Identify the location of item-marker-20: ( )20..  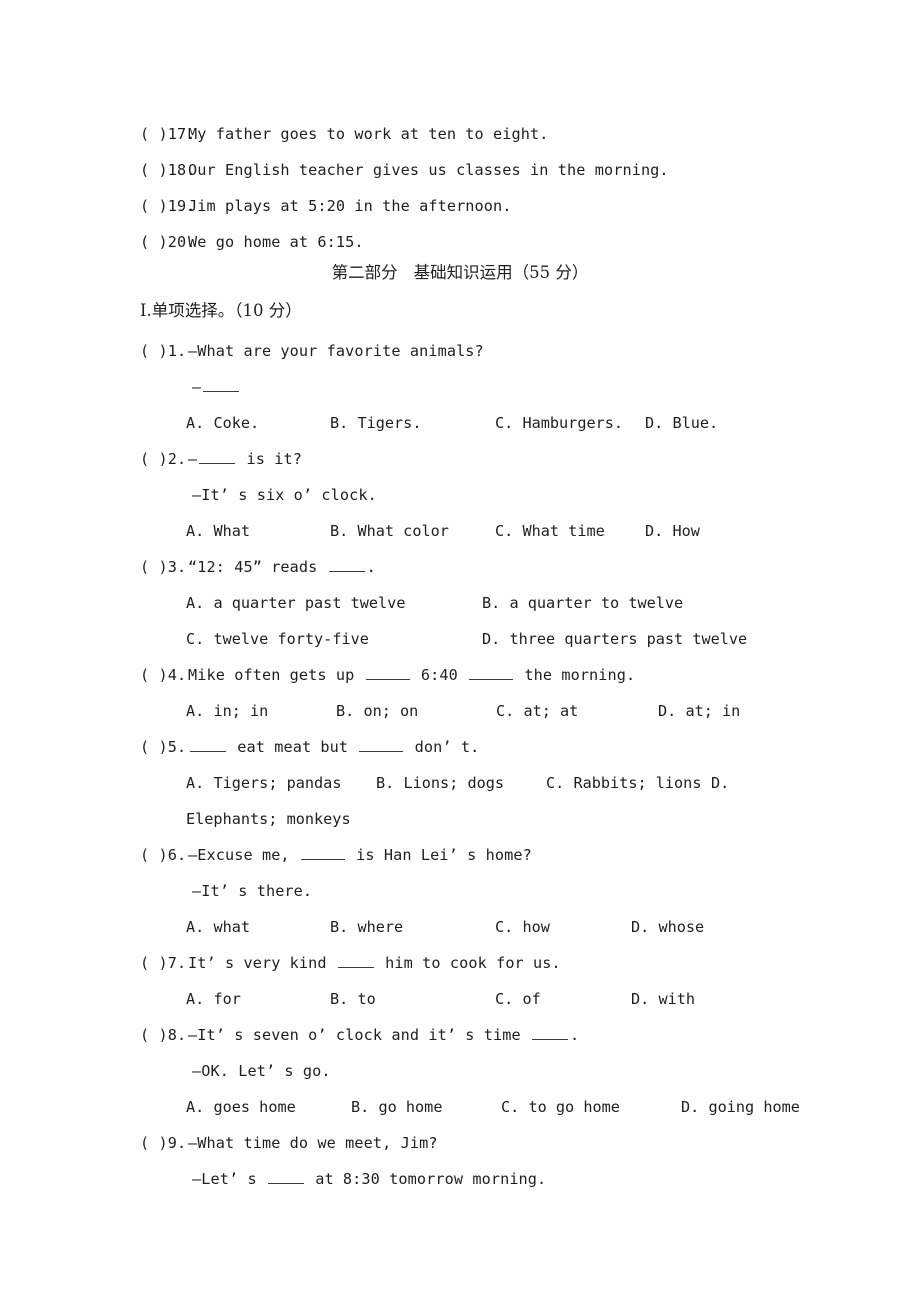
(168, 242).